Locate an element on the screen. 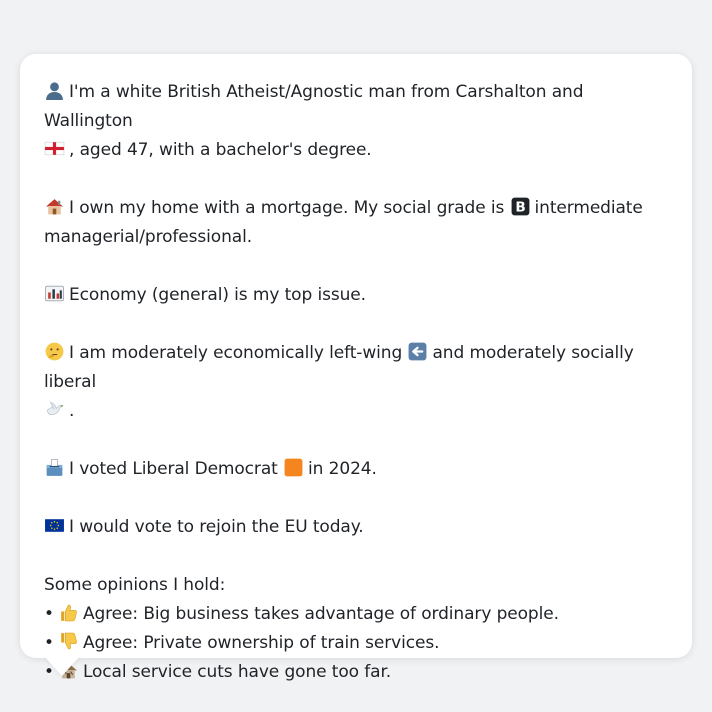  bubble-tail is located at coordinates (62, 666).